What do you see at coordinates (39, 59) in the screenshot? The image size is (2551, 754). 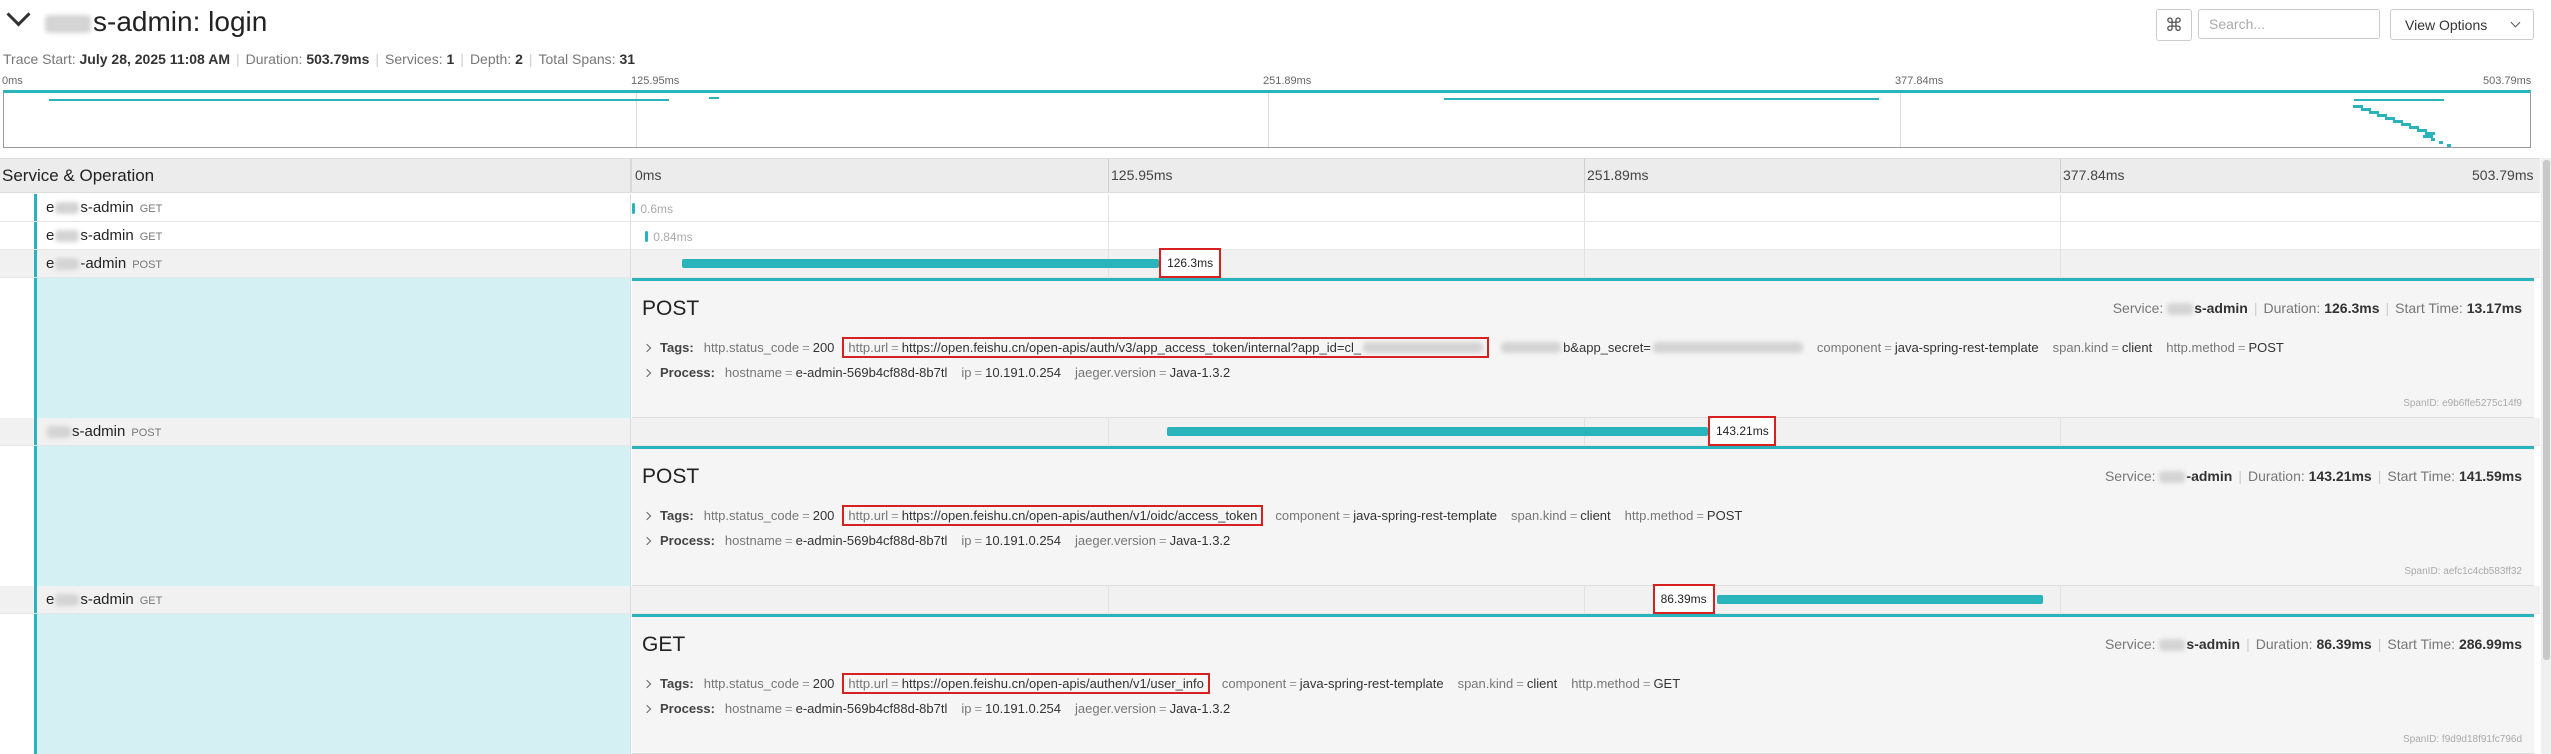 I see `meta-label: Trace Start:` at bounding box center [39, 59].